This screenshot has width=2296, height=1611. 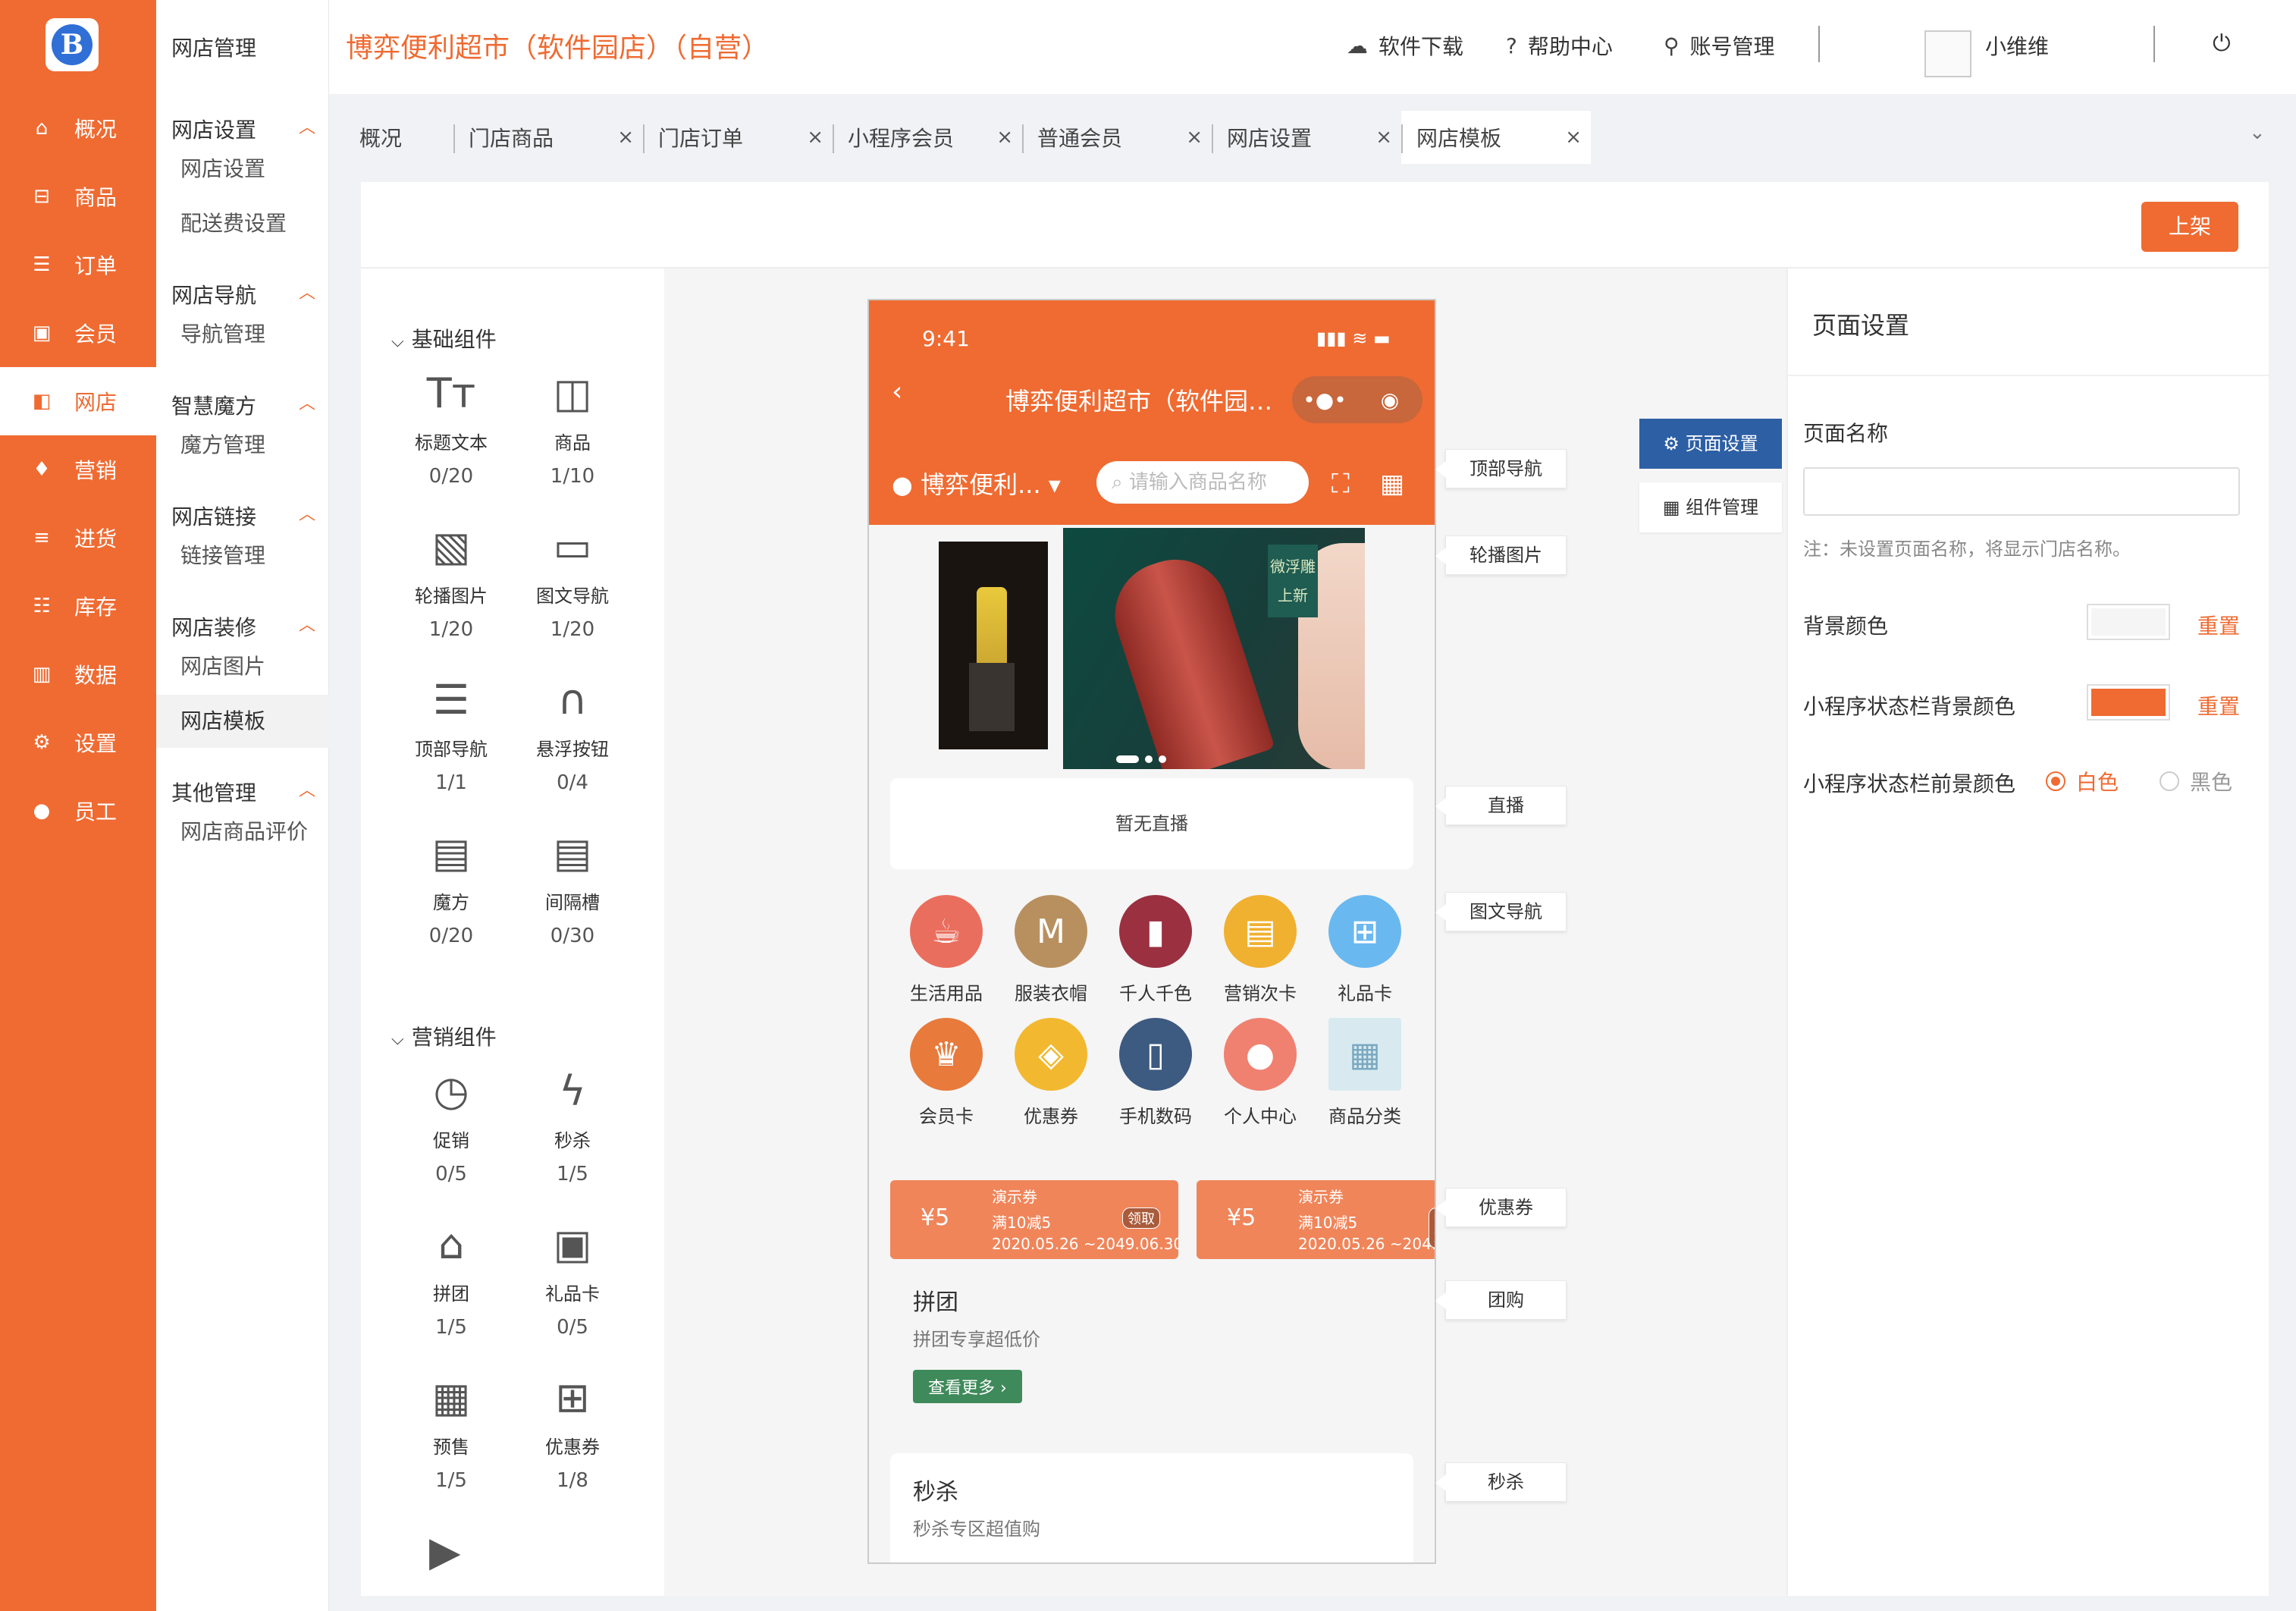 I want to click on publish-button: 上架, so click(x=2189, y=227).